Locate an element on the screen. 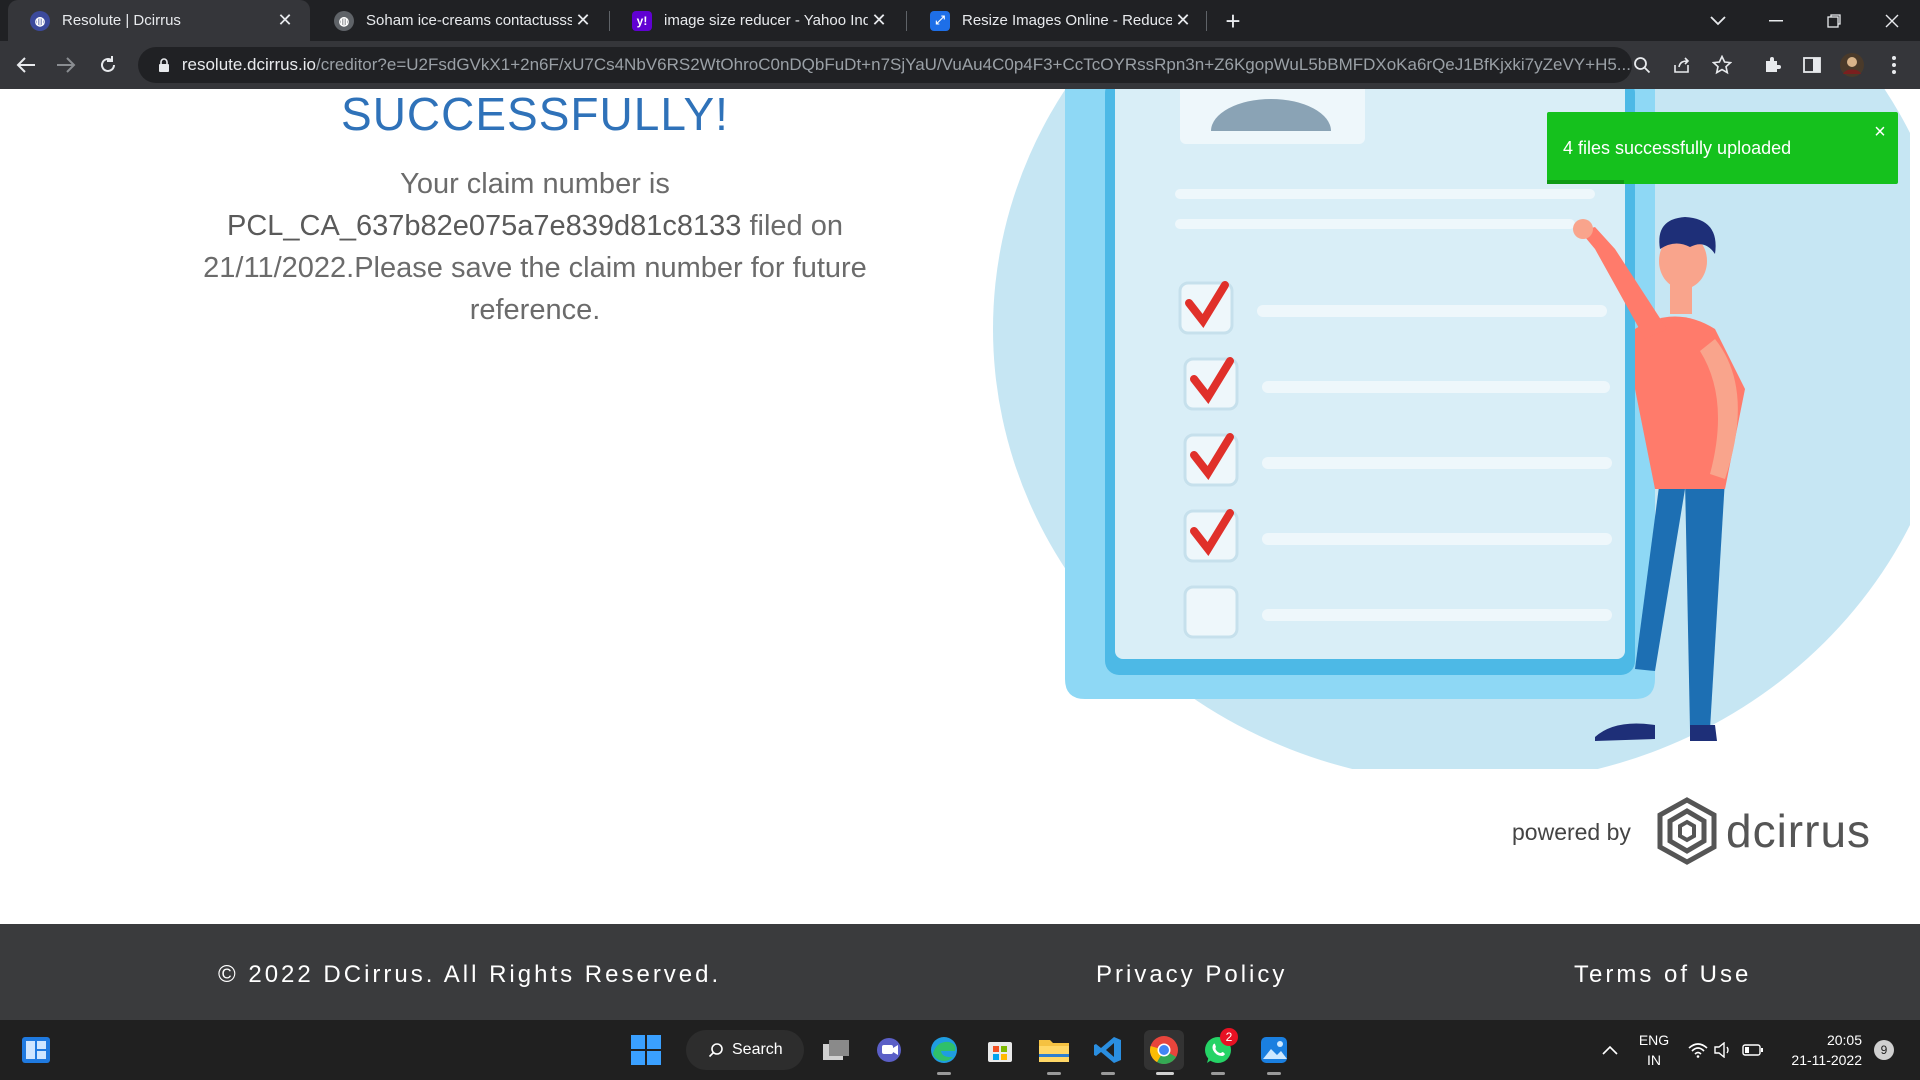  quick-settings-button is located at coordinates (1726, 1050).